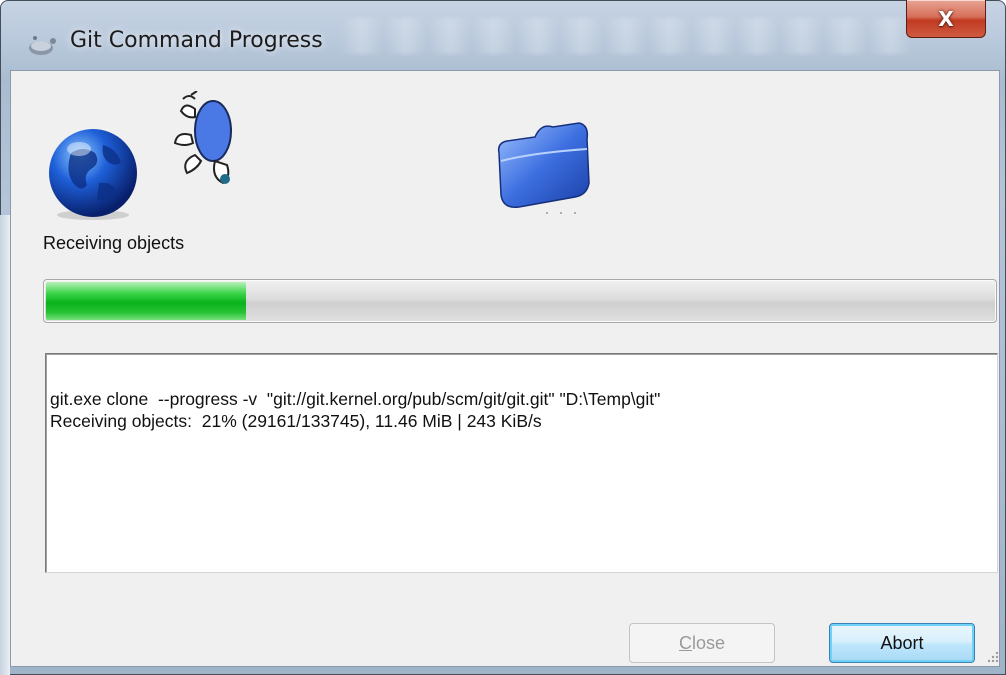 This screenshot has height=675, width=1006. Describe the element at coordinates (625, 36) in the screenshot. I see `title-bar-glass` at that location.